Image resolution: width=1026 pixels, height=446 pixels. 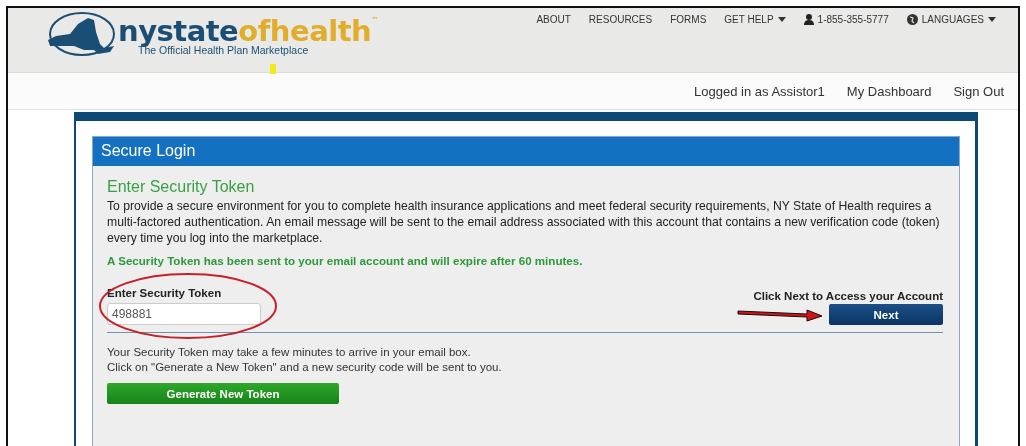 What do you see at coordinates (553, 19) in the screenshot?
I see `nav-link: ABOUT` at bounding box center [553, 19].